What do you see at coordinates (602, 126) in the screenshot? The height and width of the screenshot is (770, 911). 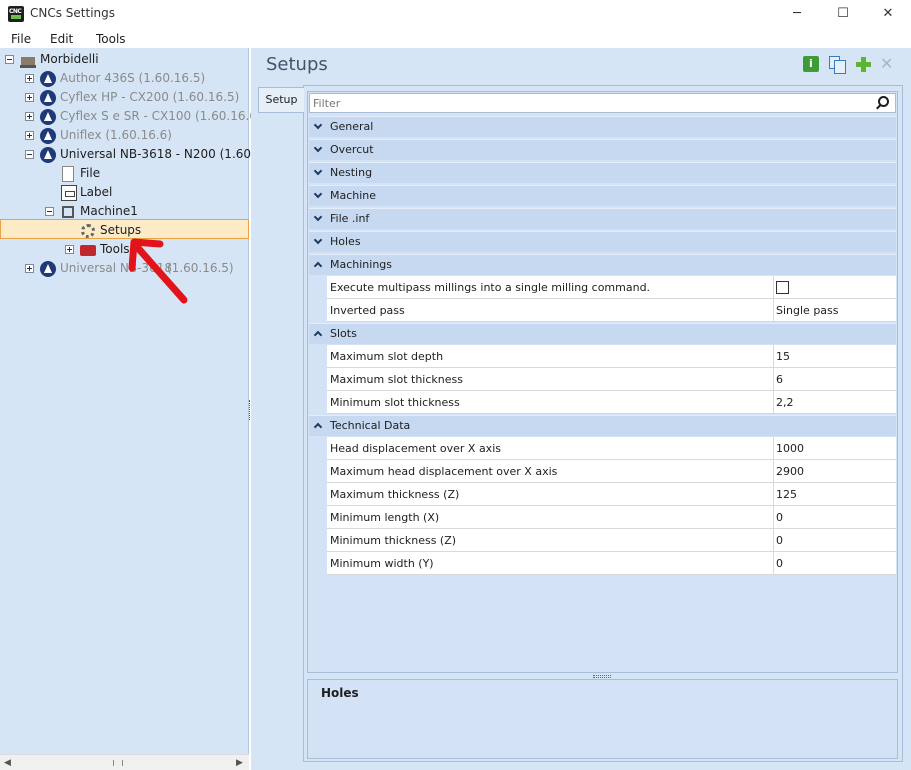 I see `category-general: General` at bounding box center [602, 126].